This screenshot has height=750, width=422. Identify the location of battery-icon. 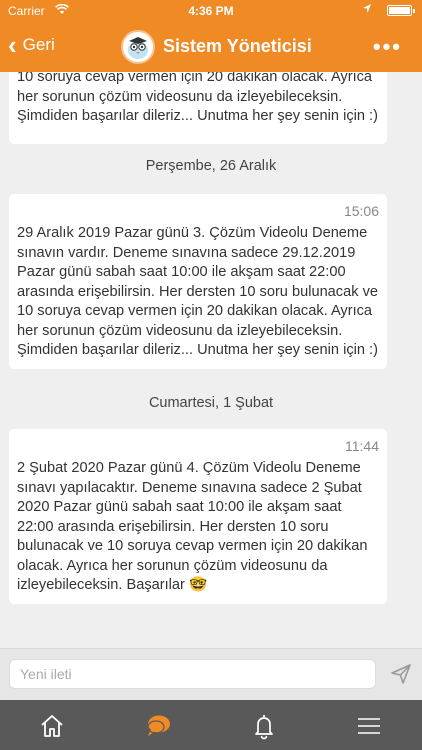
(401, 10).